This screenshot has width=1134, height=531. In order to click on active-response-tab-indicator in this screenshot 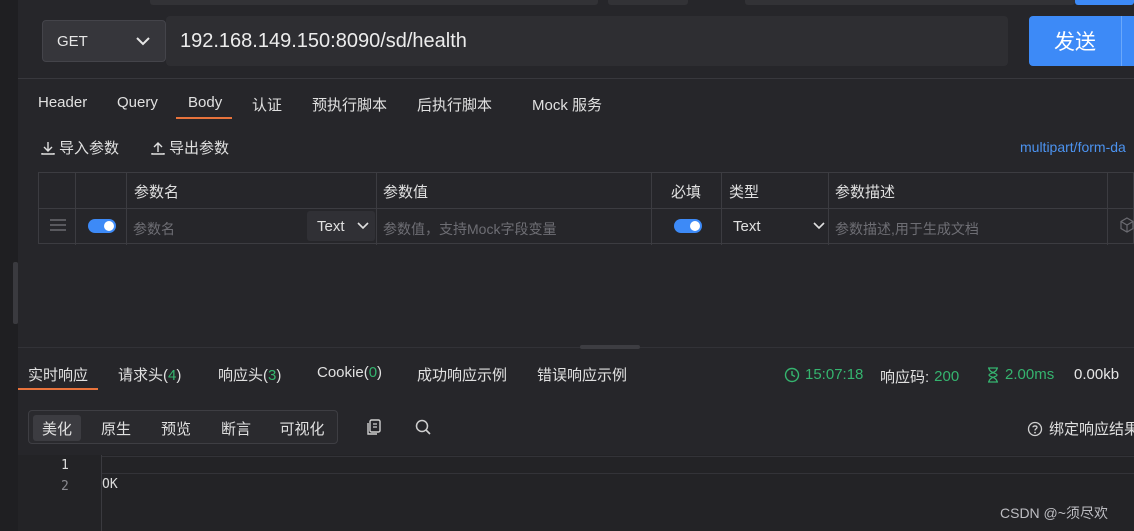, I will do `click(58, 389)`.